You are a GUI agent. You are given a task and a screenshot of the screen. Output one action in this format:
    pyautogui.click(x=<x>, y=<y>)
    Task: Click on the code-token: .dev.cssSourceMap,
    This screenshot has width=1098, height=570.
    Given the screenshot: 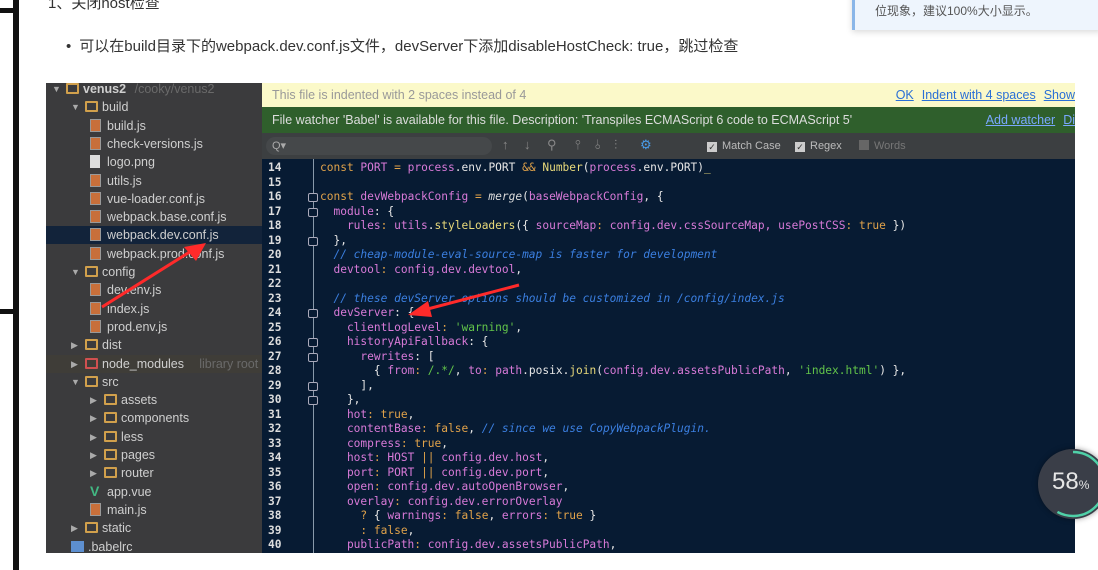 What is the action you would take?
    pyautogui.click(x=714, y=225)
    